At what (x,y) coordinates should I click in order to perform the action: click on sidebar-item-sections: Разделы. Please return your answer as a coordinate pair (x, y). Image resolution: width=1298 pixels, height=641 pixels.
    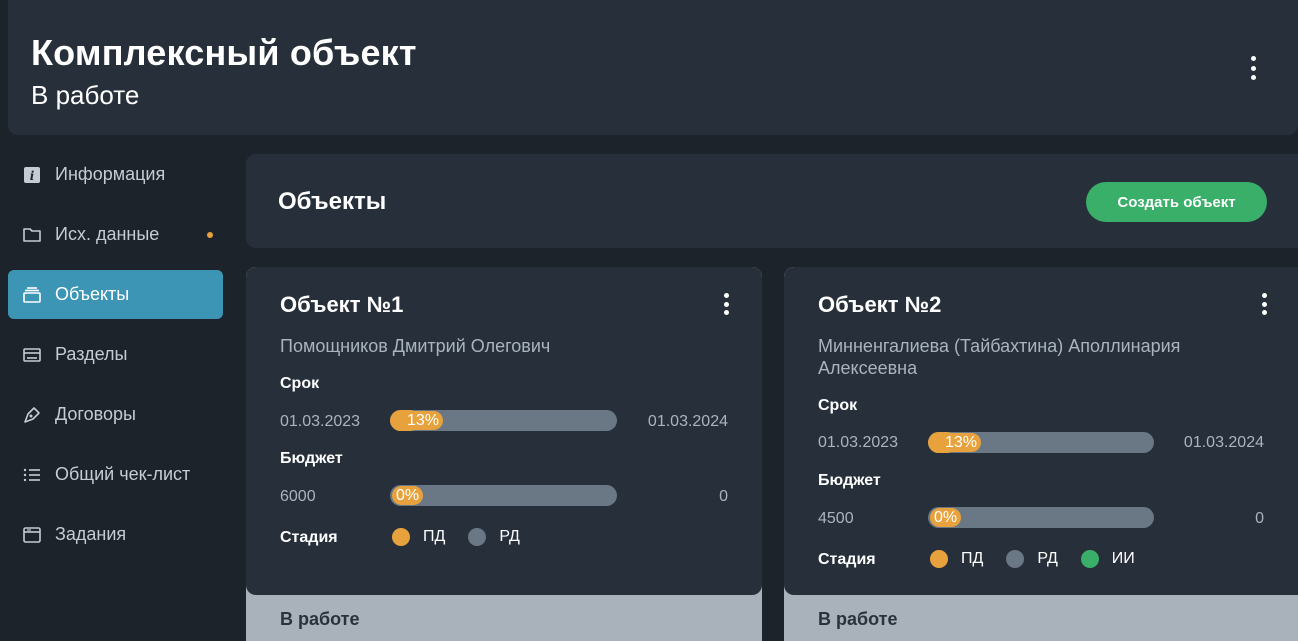
    Looking at the image, I should click on (115, 354).